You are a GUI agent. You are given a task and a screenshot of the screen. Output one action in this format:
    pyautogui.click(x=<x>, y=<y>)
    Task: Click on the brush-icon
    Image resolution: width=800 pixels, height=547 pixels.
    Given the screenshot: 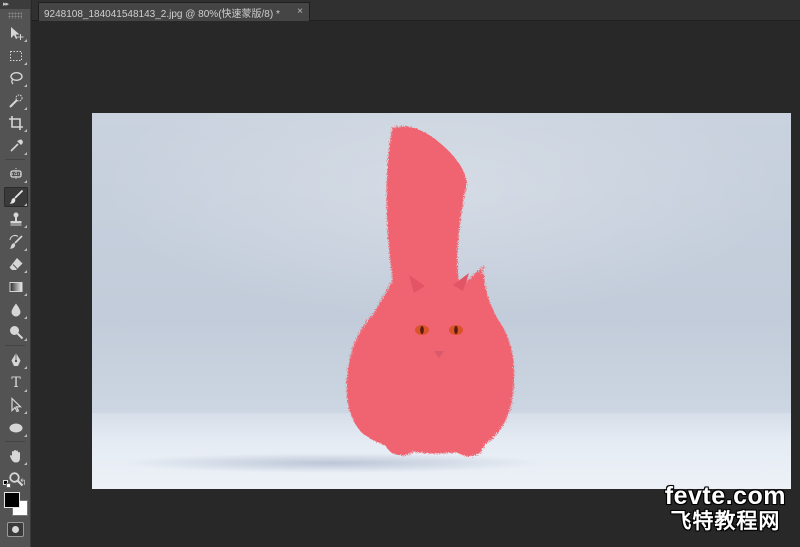 What is the action you would take?
    pyautogui.click(x=16, y=196)
    